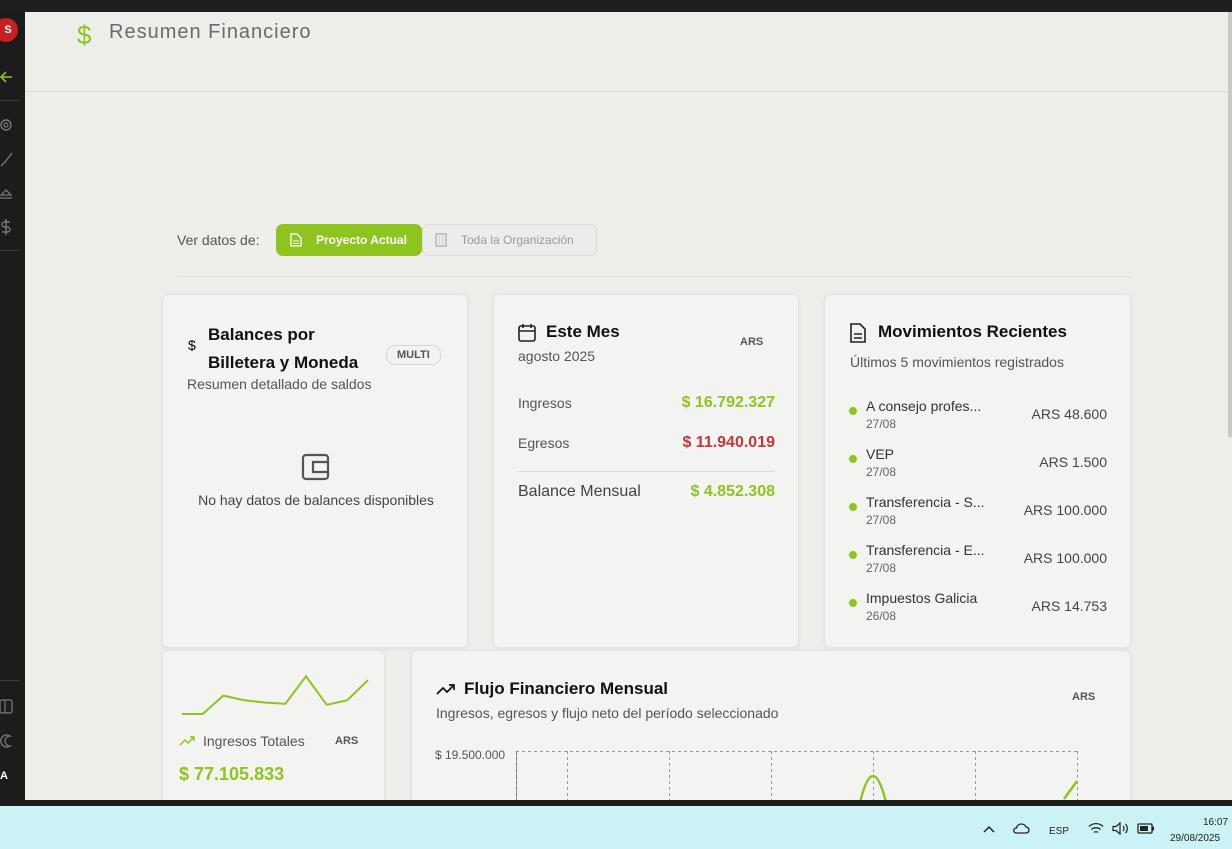 This screenshot has width=1232, height=849. I want to click on movement-item: VEP 27/08 ARS 1.500, so click(978, 466).